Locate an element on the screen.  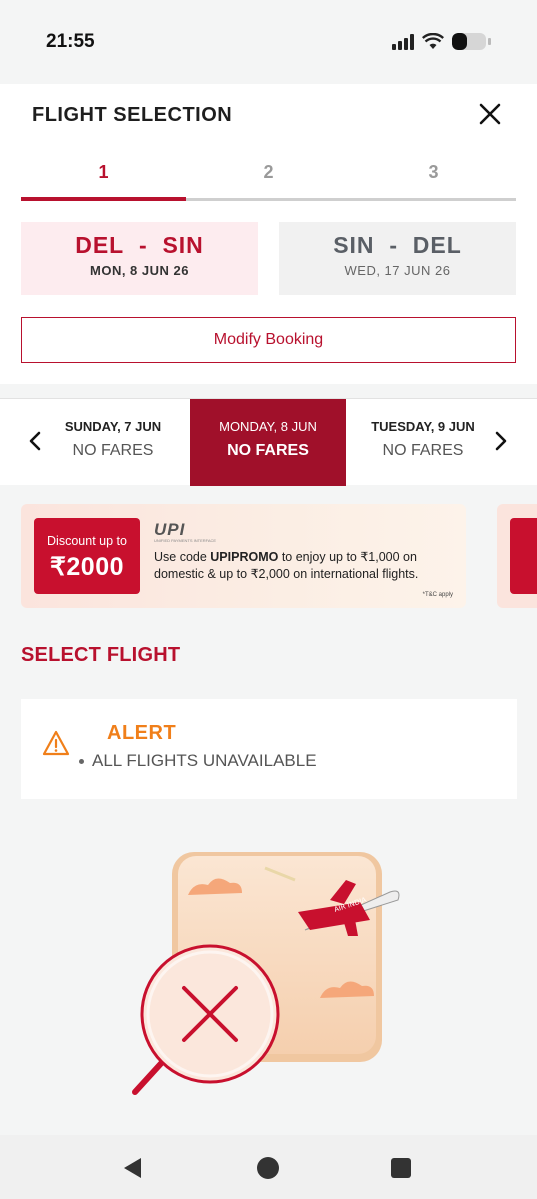
date-day: SUNDAY, 7 JUN is located at coordinates (113, 426).